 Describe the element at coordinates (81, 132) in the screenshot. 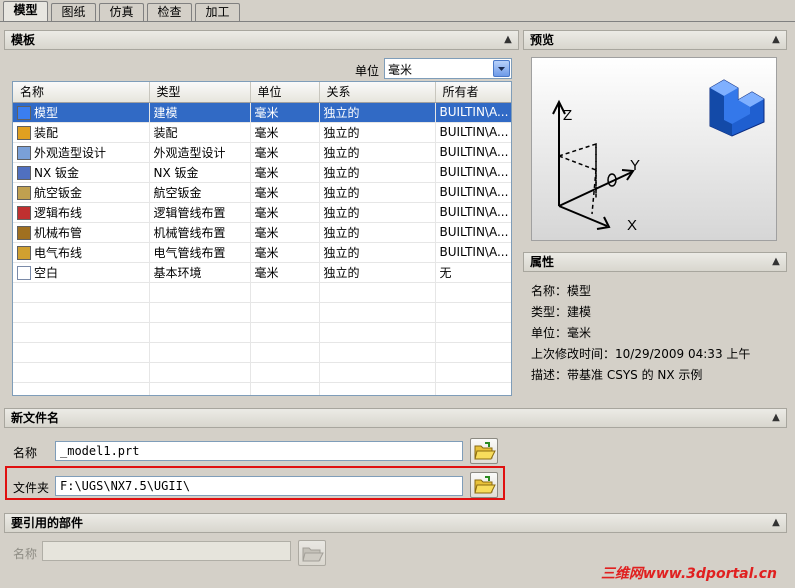

I see `table-cell-name: 装配` at that location.